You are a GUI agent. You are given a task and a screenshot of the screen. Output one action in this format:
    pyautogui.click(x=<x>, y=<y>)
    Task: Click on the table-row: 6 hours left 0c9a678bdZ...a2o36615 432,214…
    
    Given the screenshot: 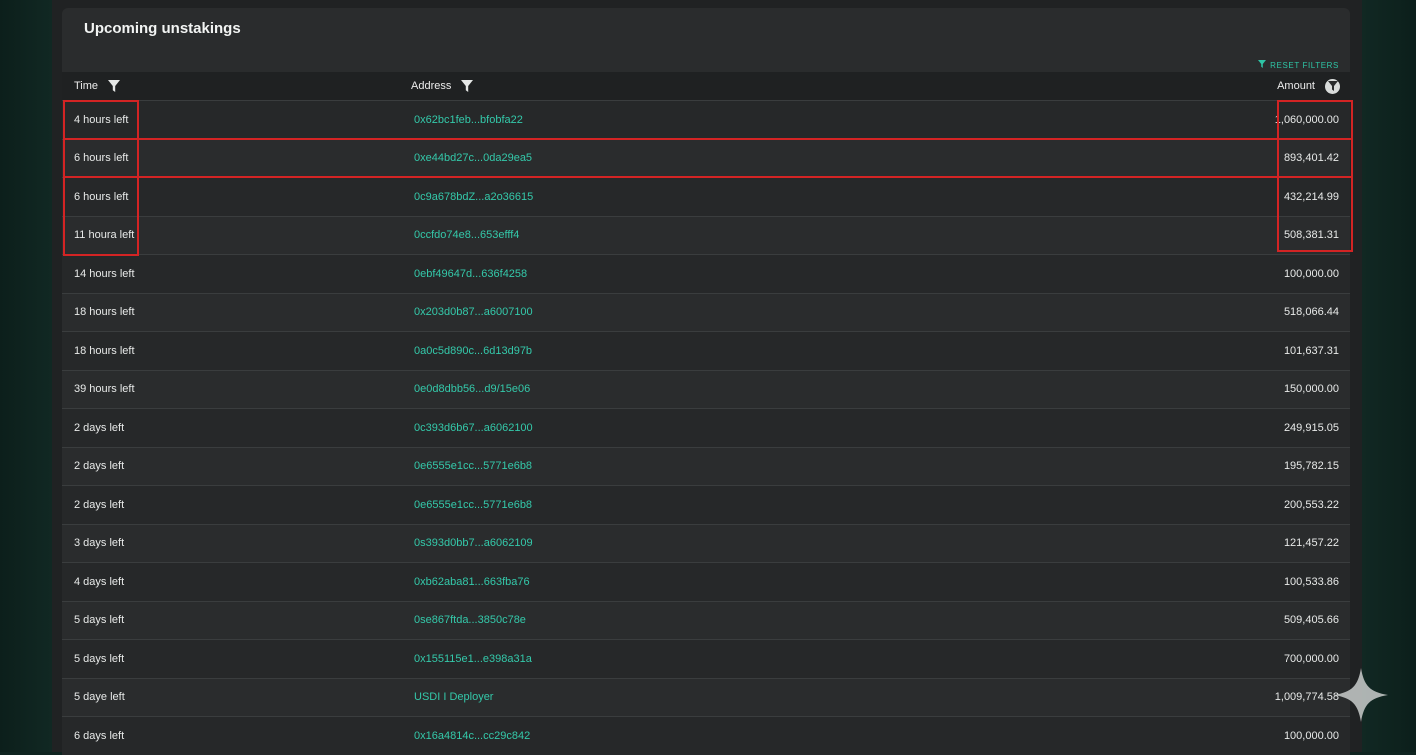 What is the action you would take?
    pyautogui.click(x=706, y=196)
    